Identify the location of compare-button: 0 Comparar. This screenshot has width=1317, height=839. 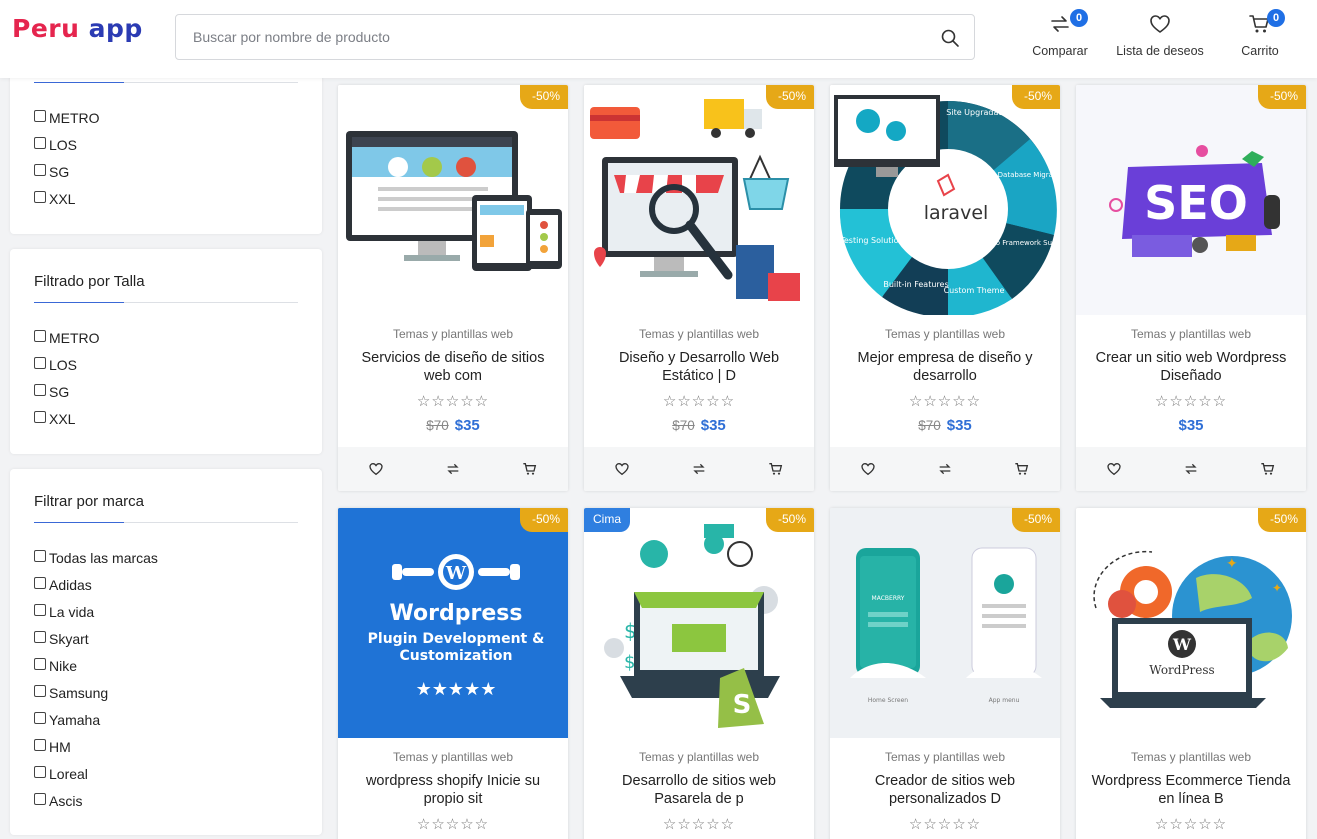
(1060, 33).